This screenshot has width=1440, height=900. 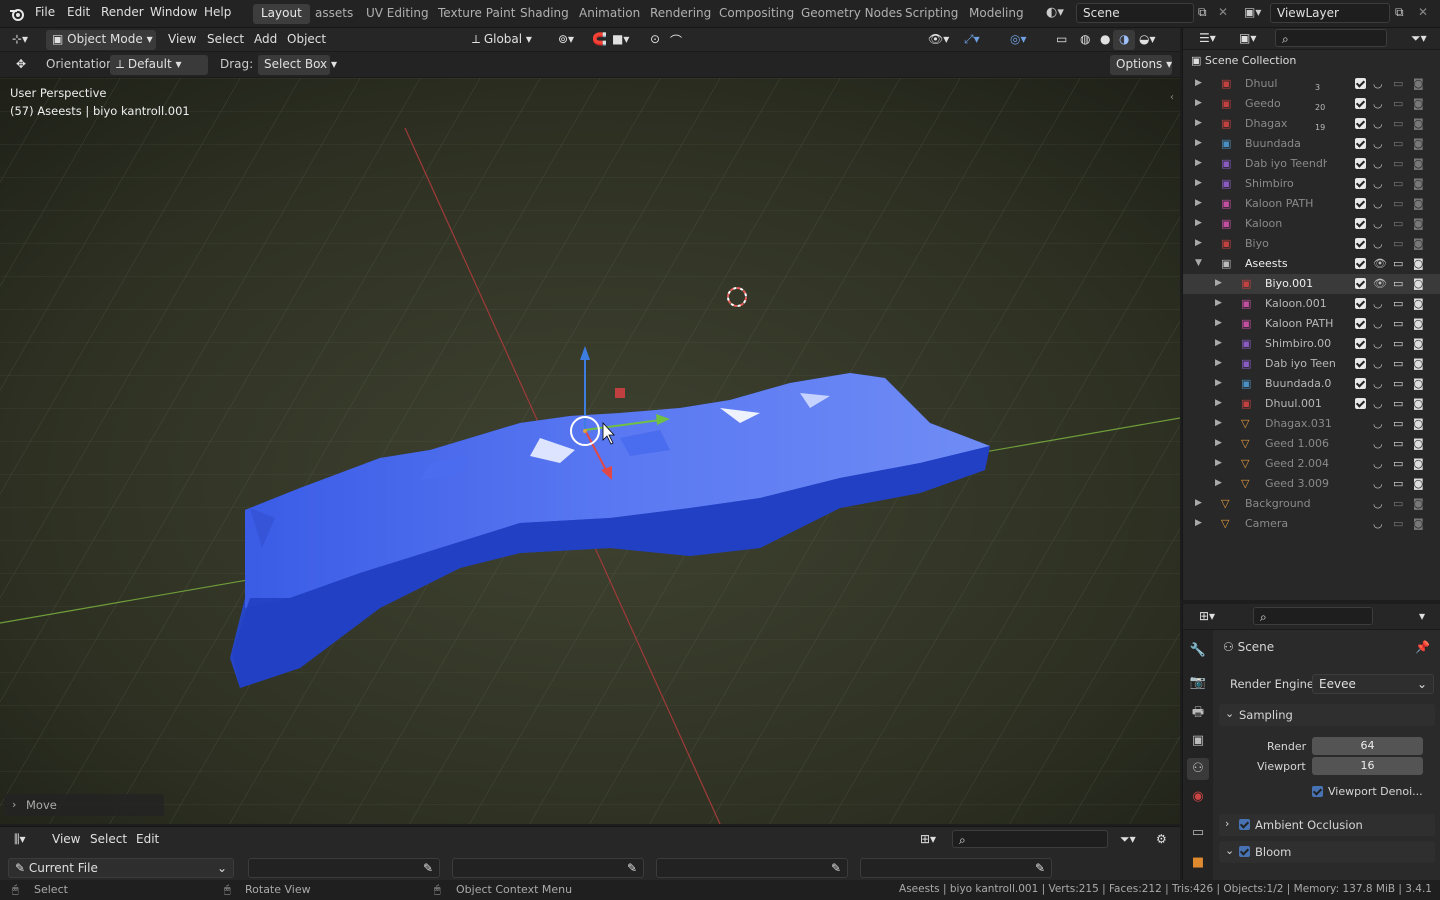 I want to click on outliner-row: ▶ ▣ Biyo.001 👁 ▭ ◙, so click(x=1311, y=284).